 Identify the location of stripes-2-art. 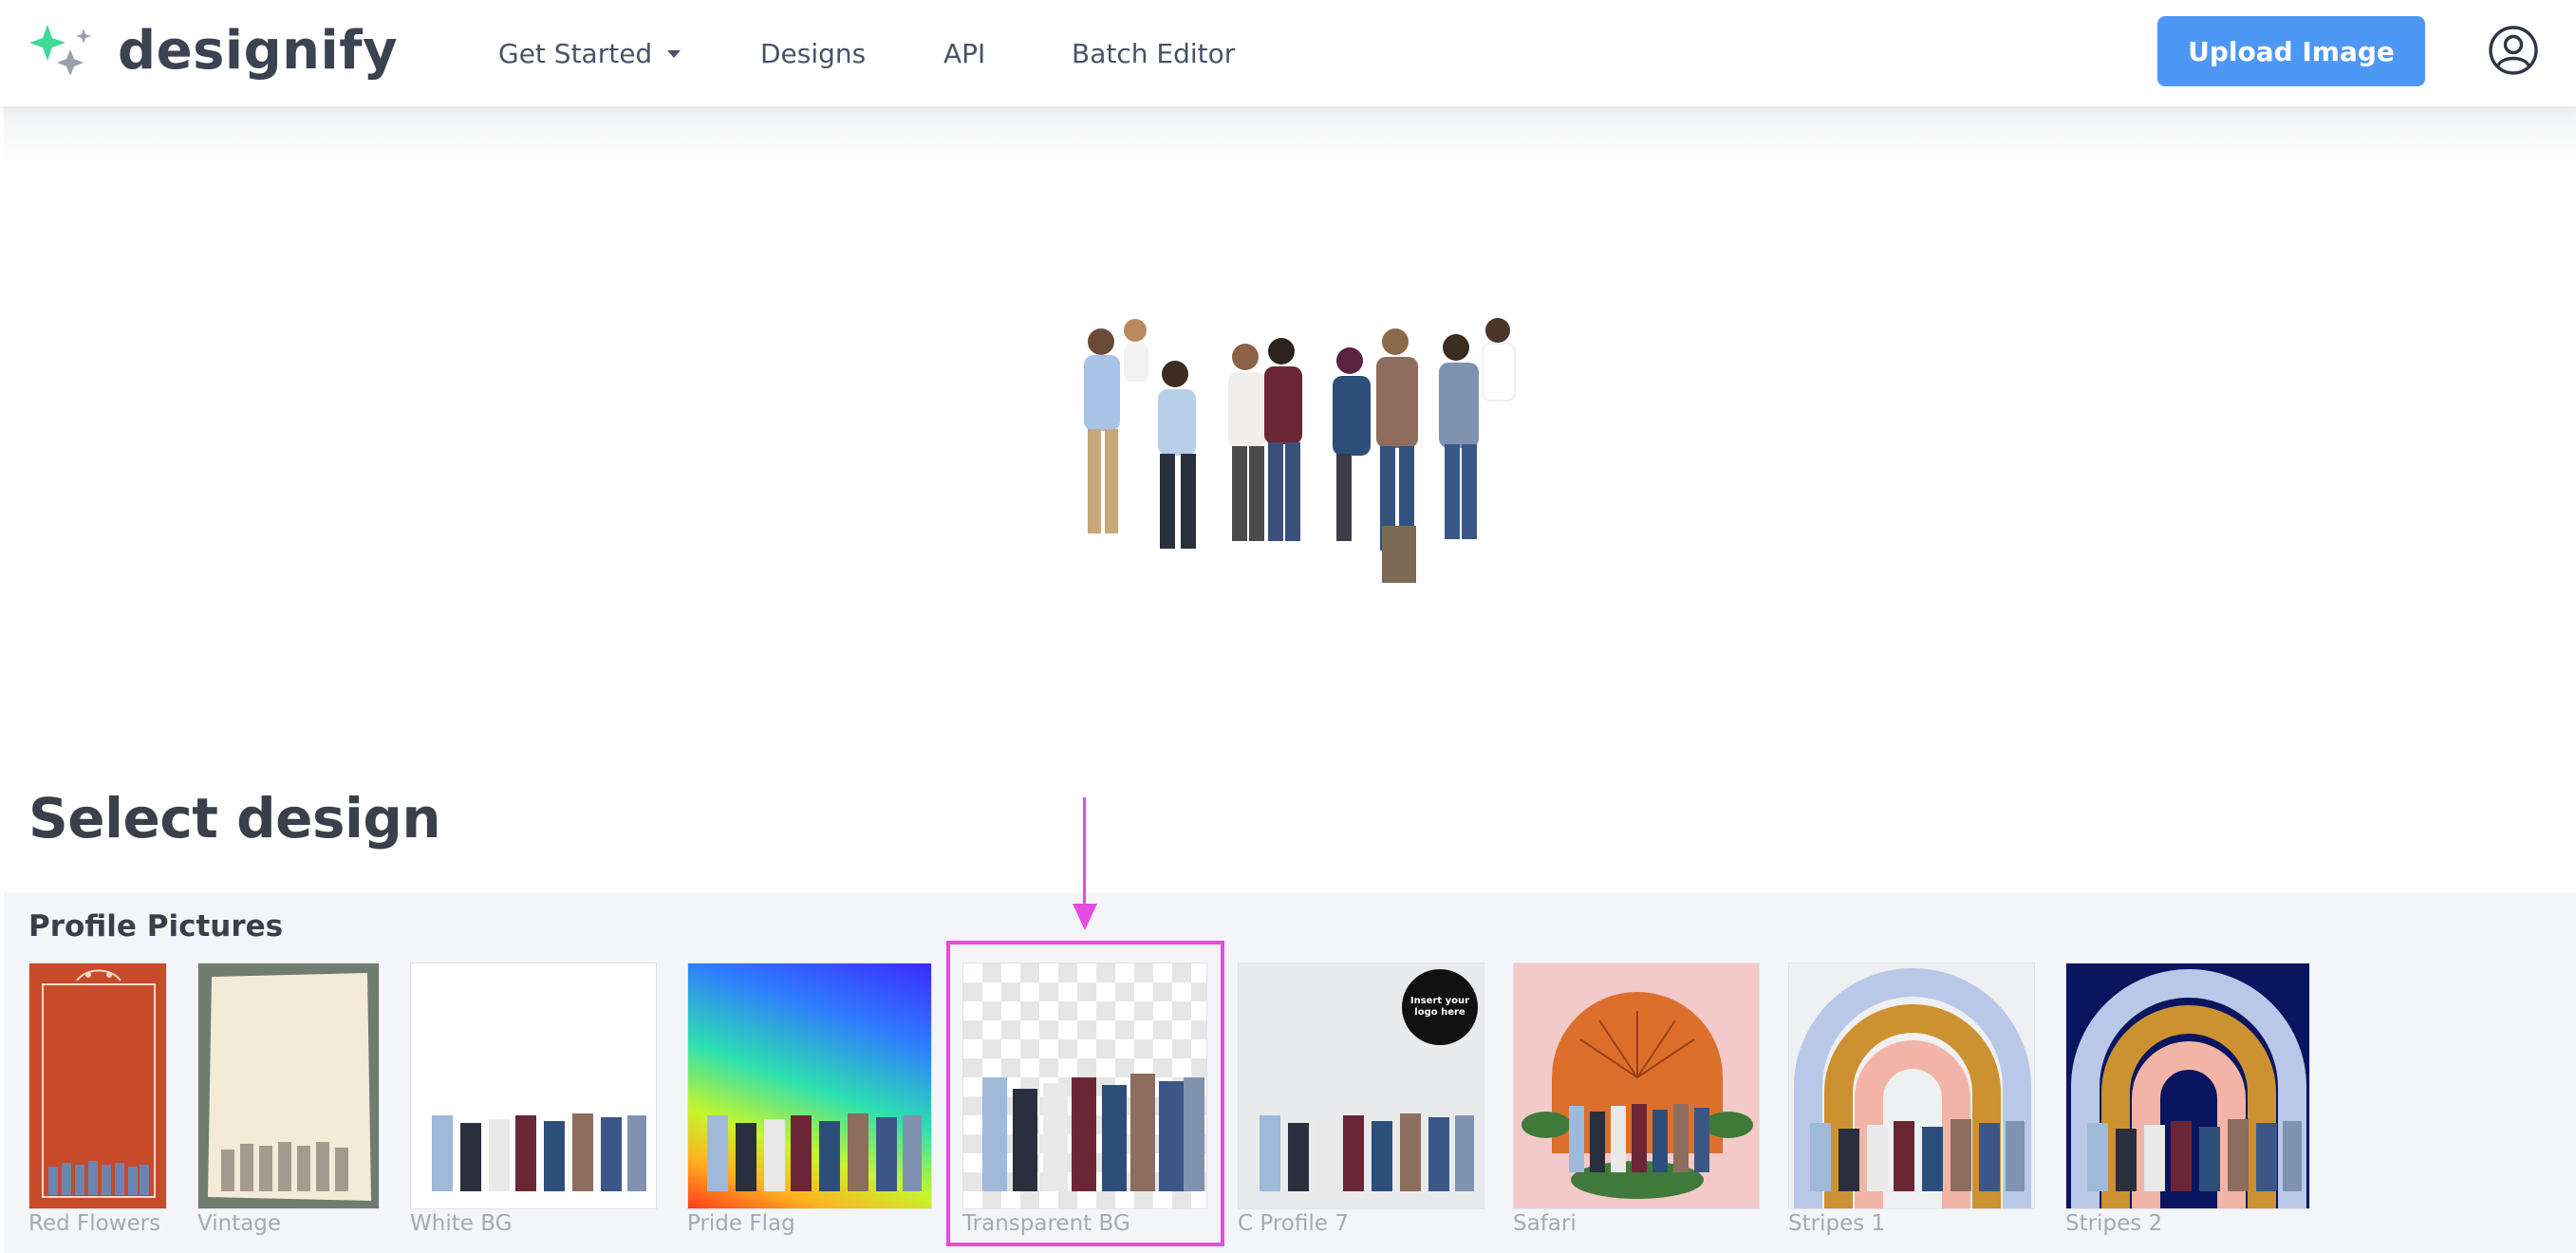
(2188, 1088).